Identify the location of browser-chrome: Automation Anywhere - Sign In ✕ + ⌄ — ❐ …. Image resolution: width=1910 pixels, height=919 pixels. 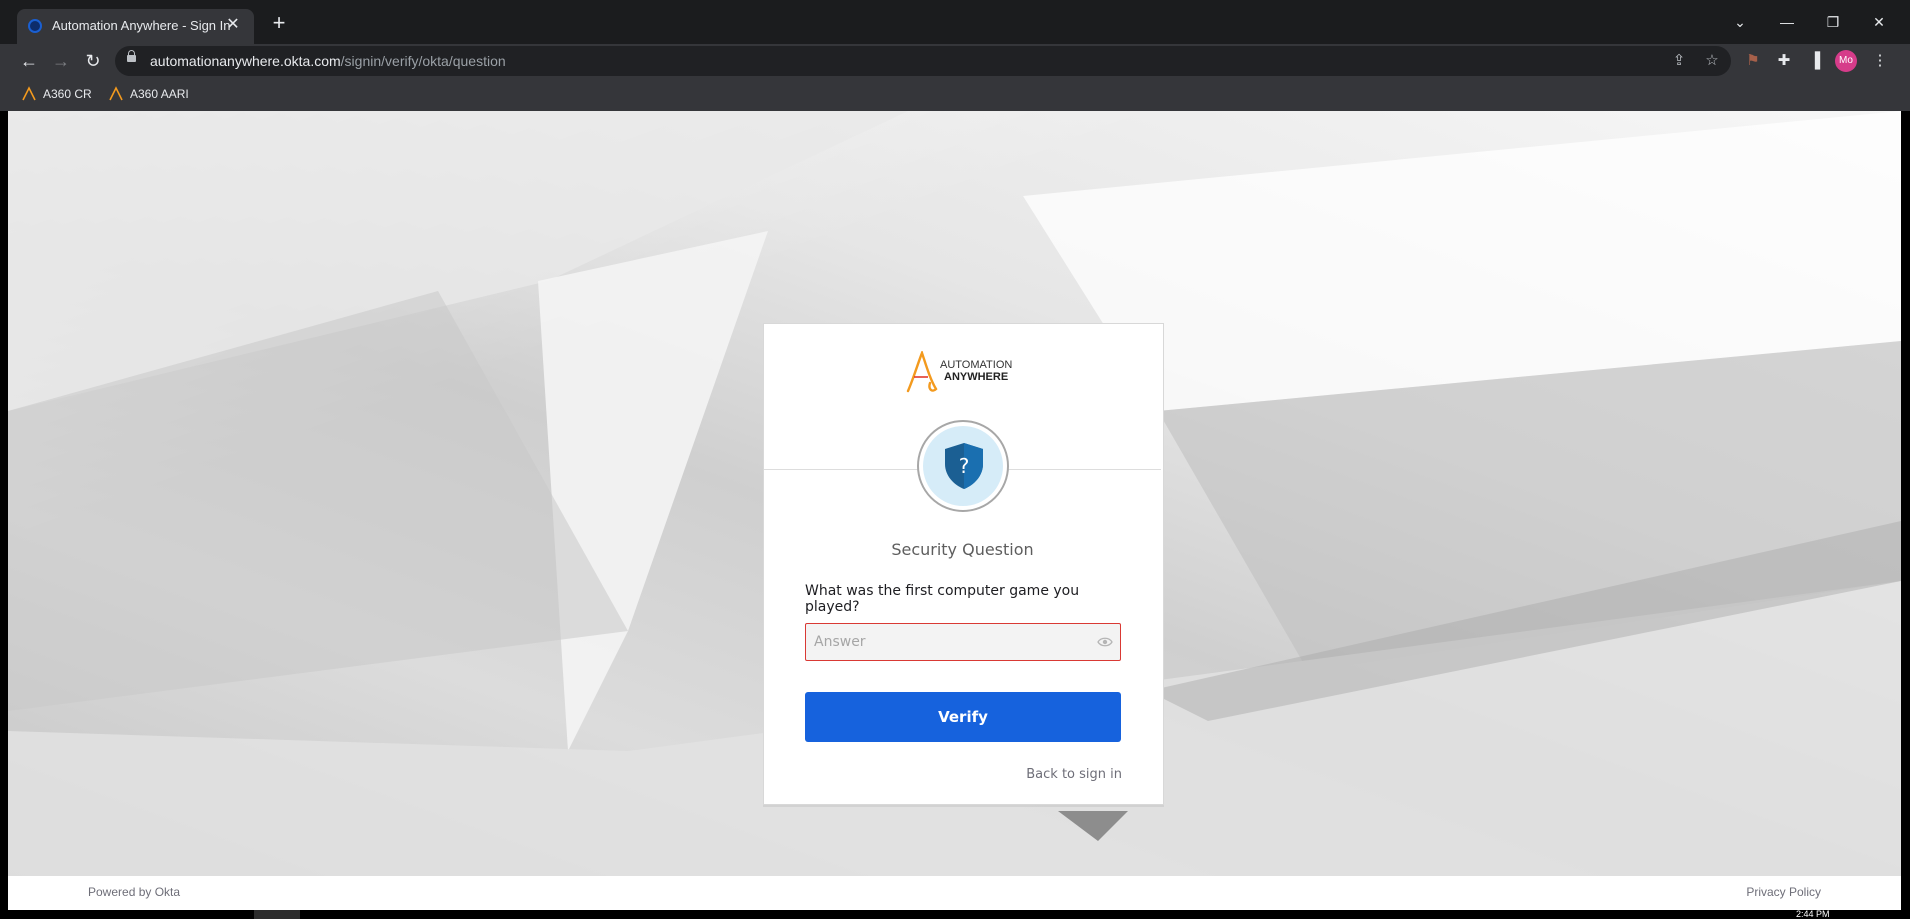
(955, 55).